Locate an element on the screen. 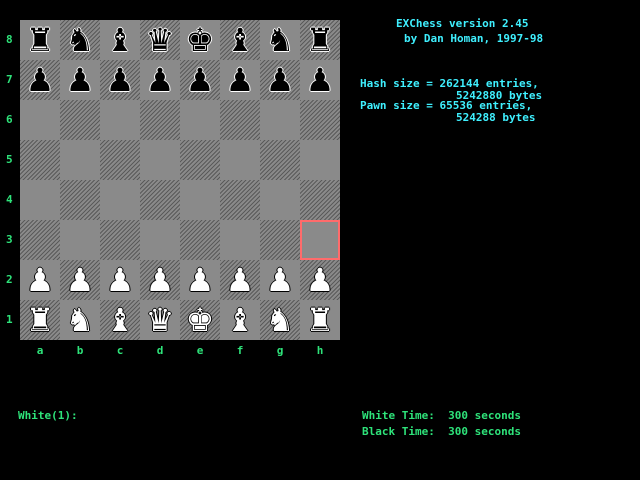 Image resolution: width=640 pixels, height=480 pixels. square-f4 is located at coordinates (240, 200).